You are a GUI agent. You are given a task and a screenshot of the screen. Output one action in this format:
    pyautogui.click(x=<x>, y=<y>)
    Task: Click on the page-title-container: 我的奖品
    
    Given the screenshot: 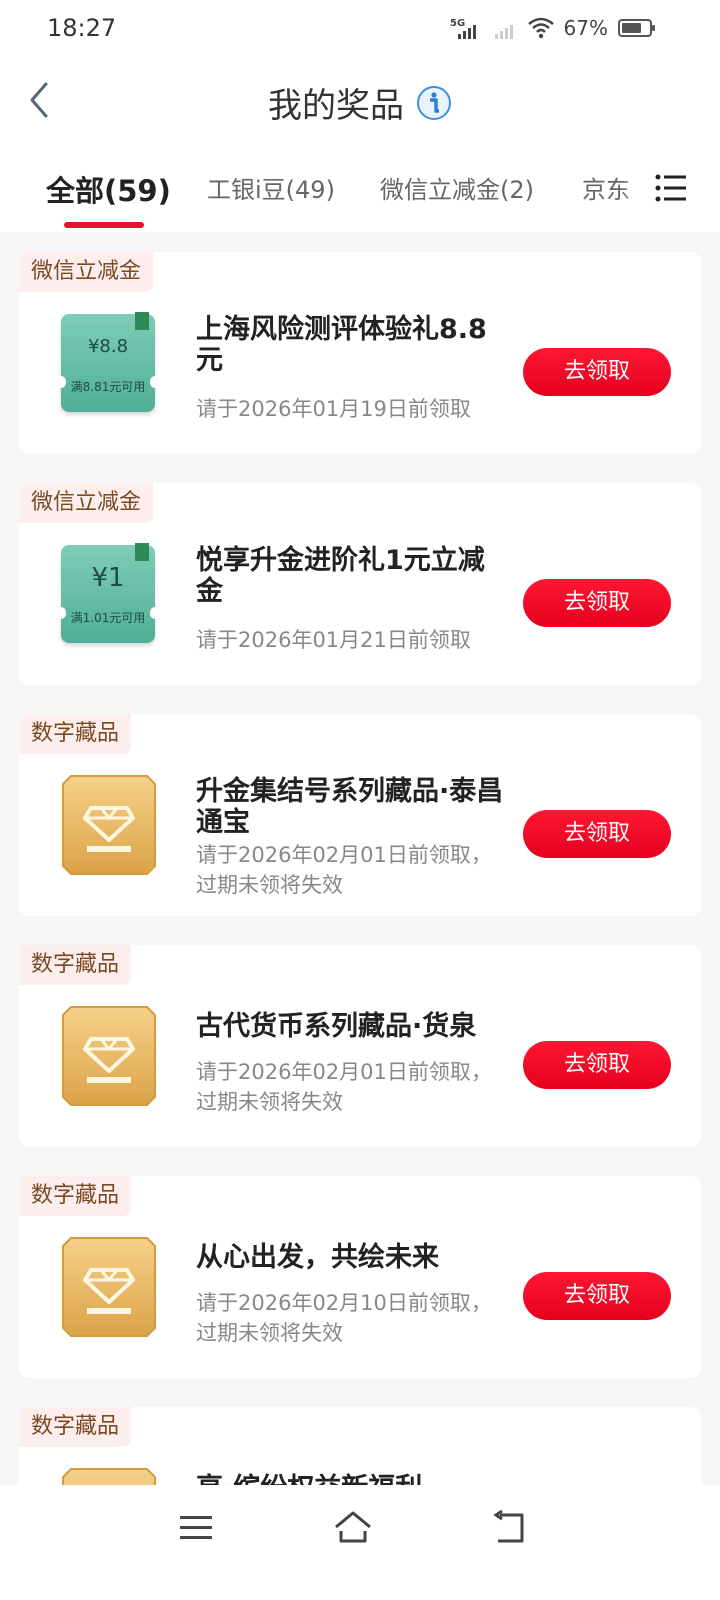 What is the action you would take?
    pyautogui.click(x=360, y=102)
    